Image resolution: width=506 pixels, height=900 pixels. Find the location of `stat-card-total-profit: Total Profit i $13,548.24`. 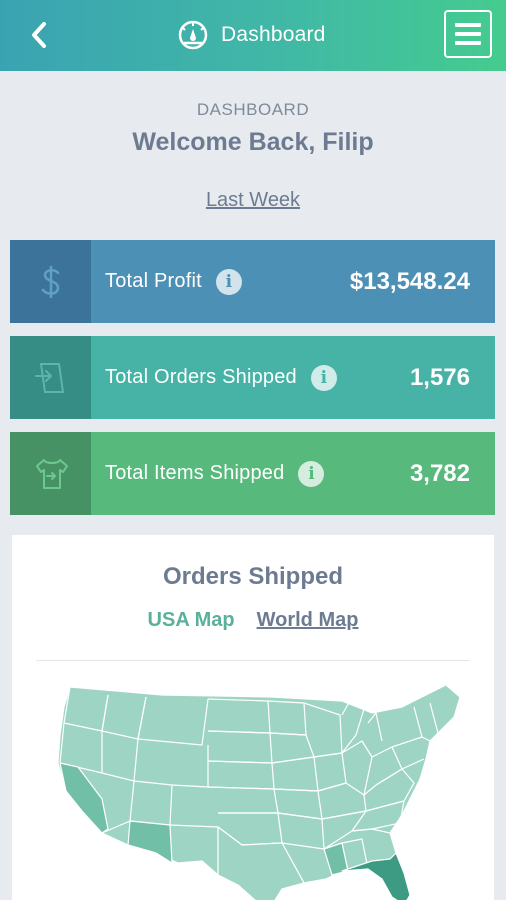

stat-card-total-profit: Total Profit i $13,548.24 is located at coordinates (252, 281).